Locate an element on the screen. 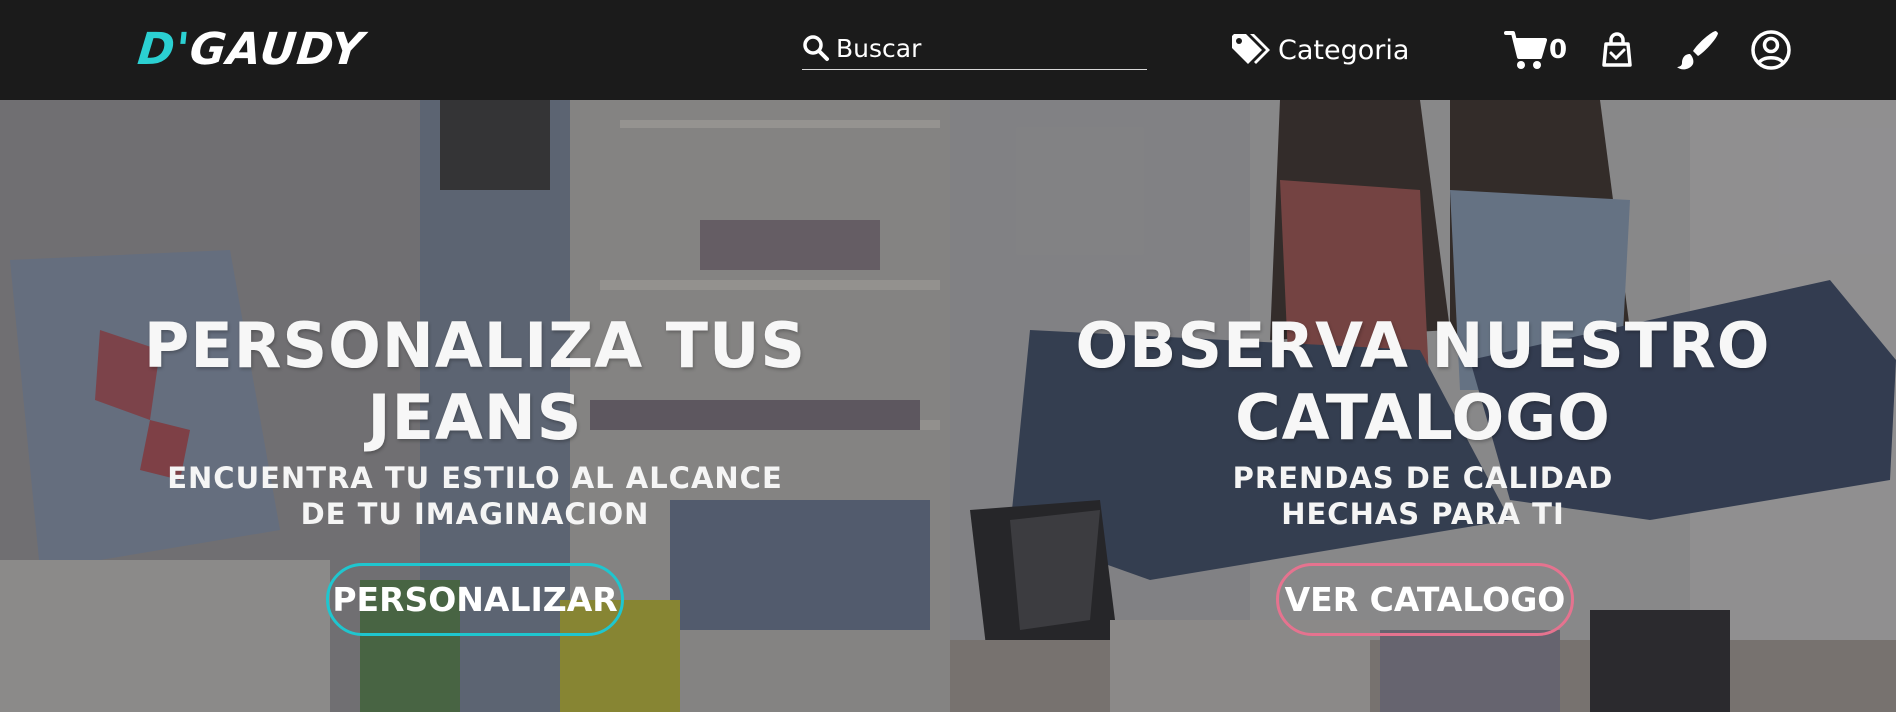  tags-icon is located at coordinates (1251, 49).